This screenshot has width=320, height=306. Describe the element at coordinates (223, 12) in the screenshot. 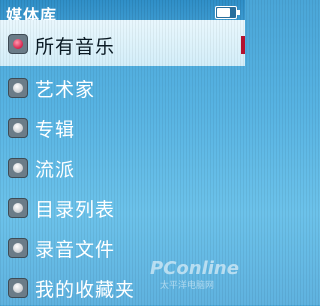

I see `battery-level` at that location.